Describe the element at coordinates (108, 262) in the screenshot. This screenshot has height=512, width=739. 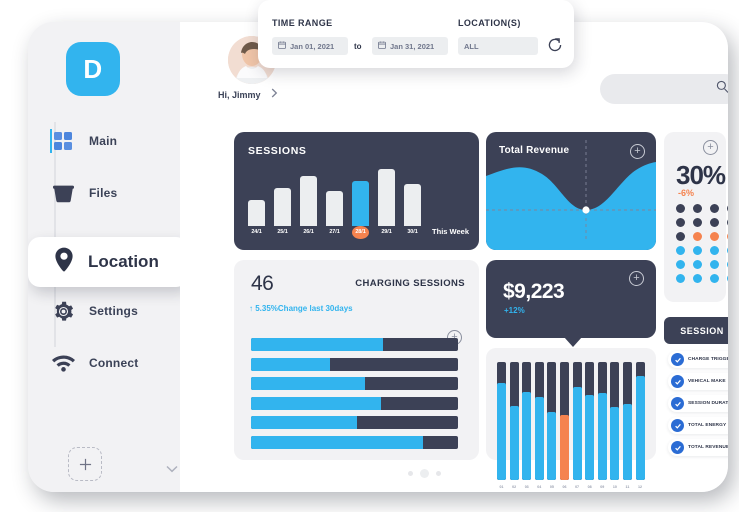
I see `sidebar-item-location: Location` at that location.